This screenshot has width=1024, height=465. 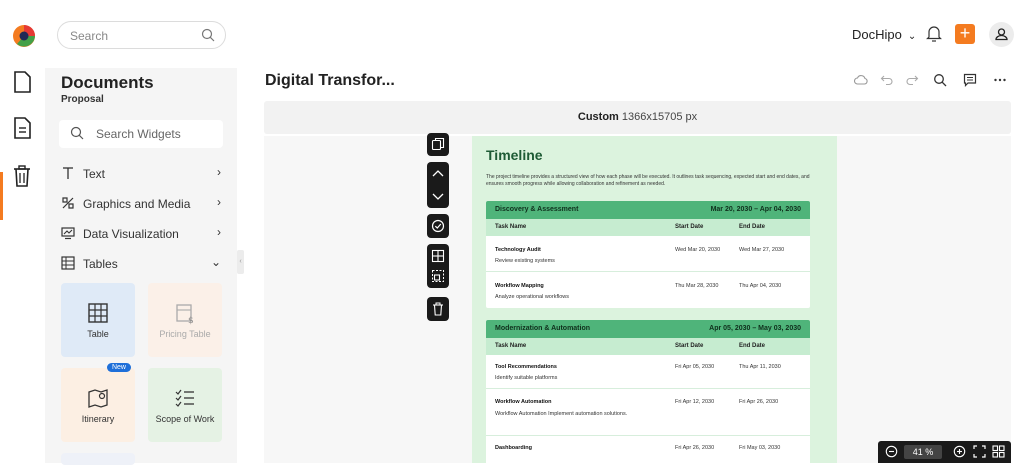 I want to click on widget-card-more, so click(x=98, y=459).